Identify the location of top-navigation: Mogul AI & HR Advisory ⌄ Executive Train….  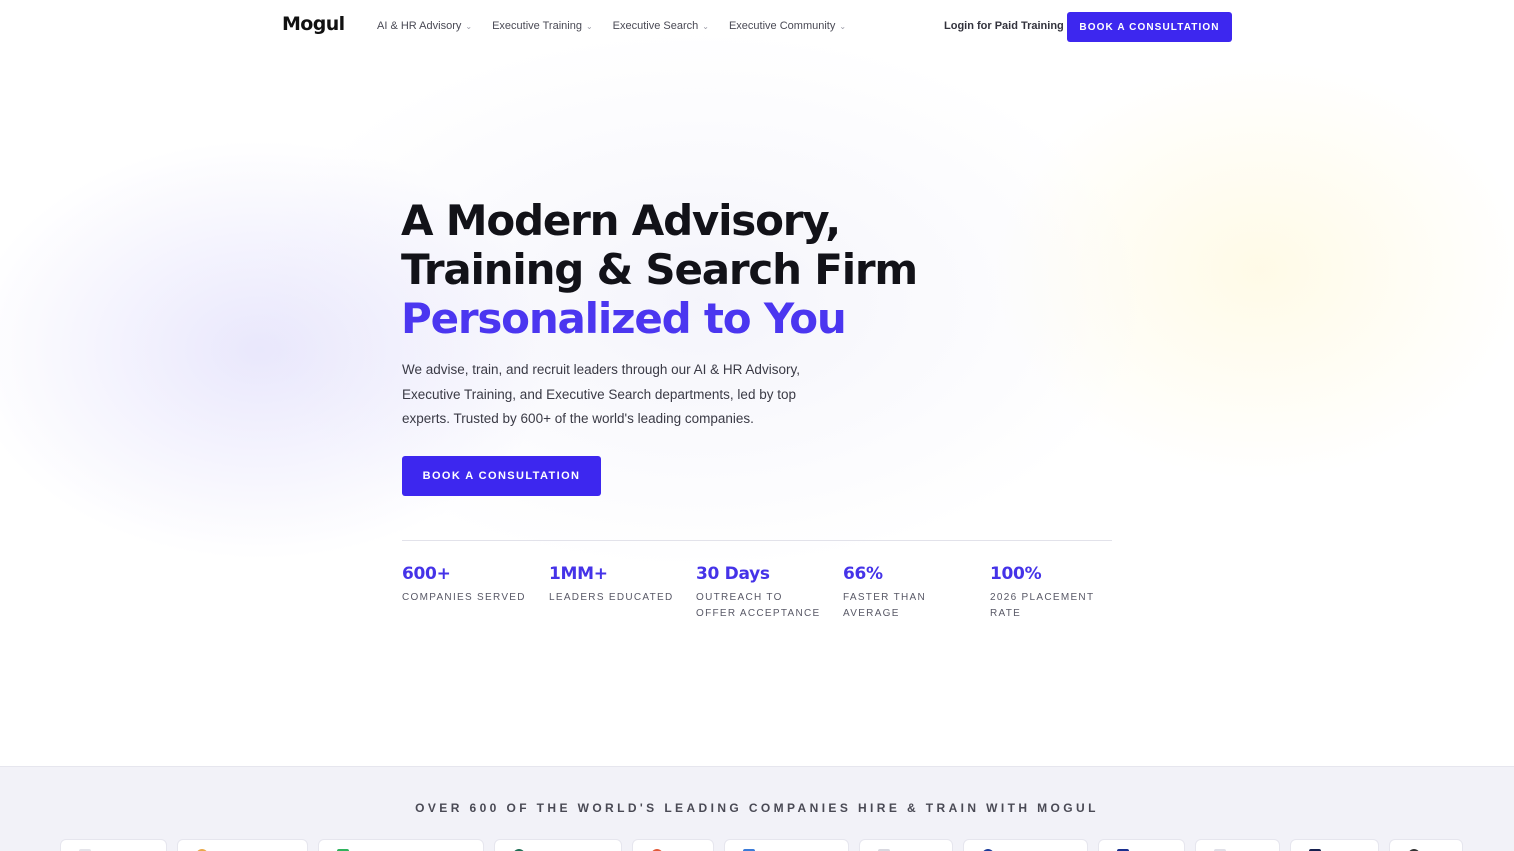
(757, 27).